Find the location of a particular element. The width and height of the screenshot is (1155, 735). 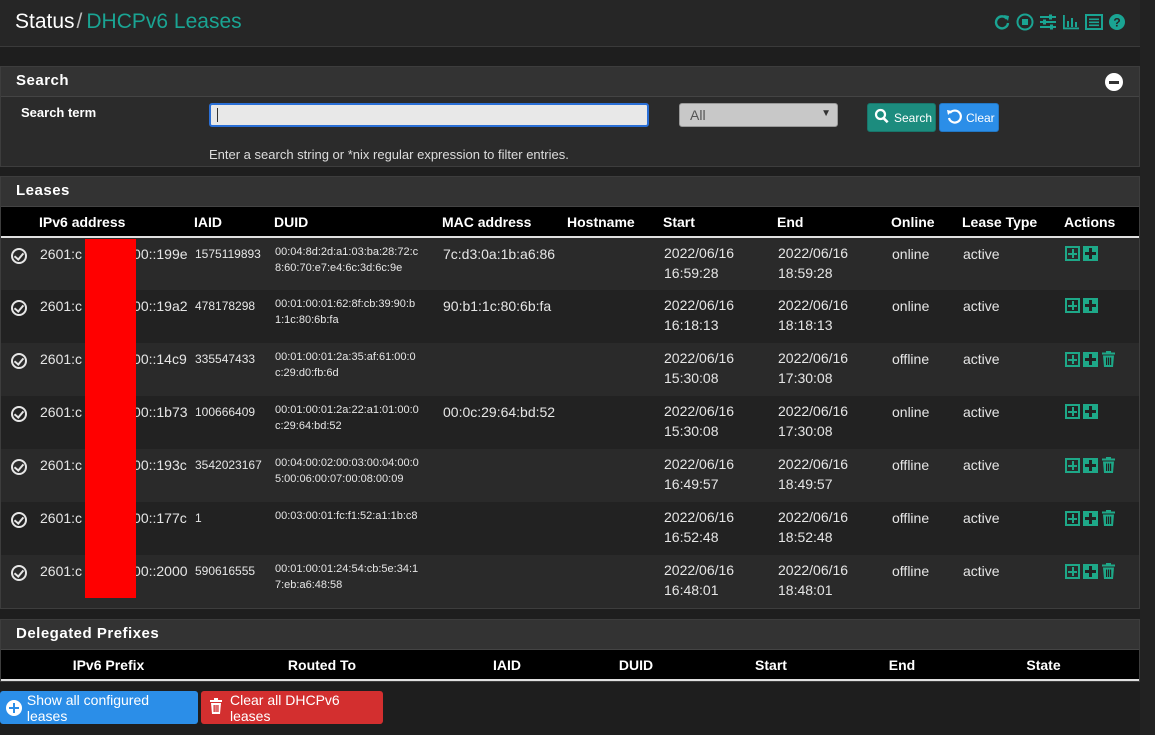

search-button: Search is located at coordinates (901, 117).